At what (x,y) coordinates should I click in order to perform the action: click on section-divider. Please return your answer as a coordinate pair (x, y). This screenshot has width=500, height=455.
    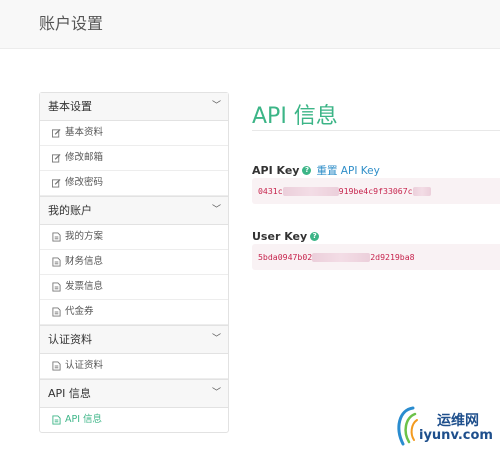
    Looking at the image, I should click on (376, 130).